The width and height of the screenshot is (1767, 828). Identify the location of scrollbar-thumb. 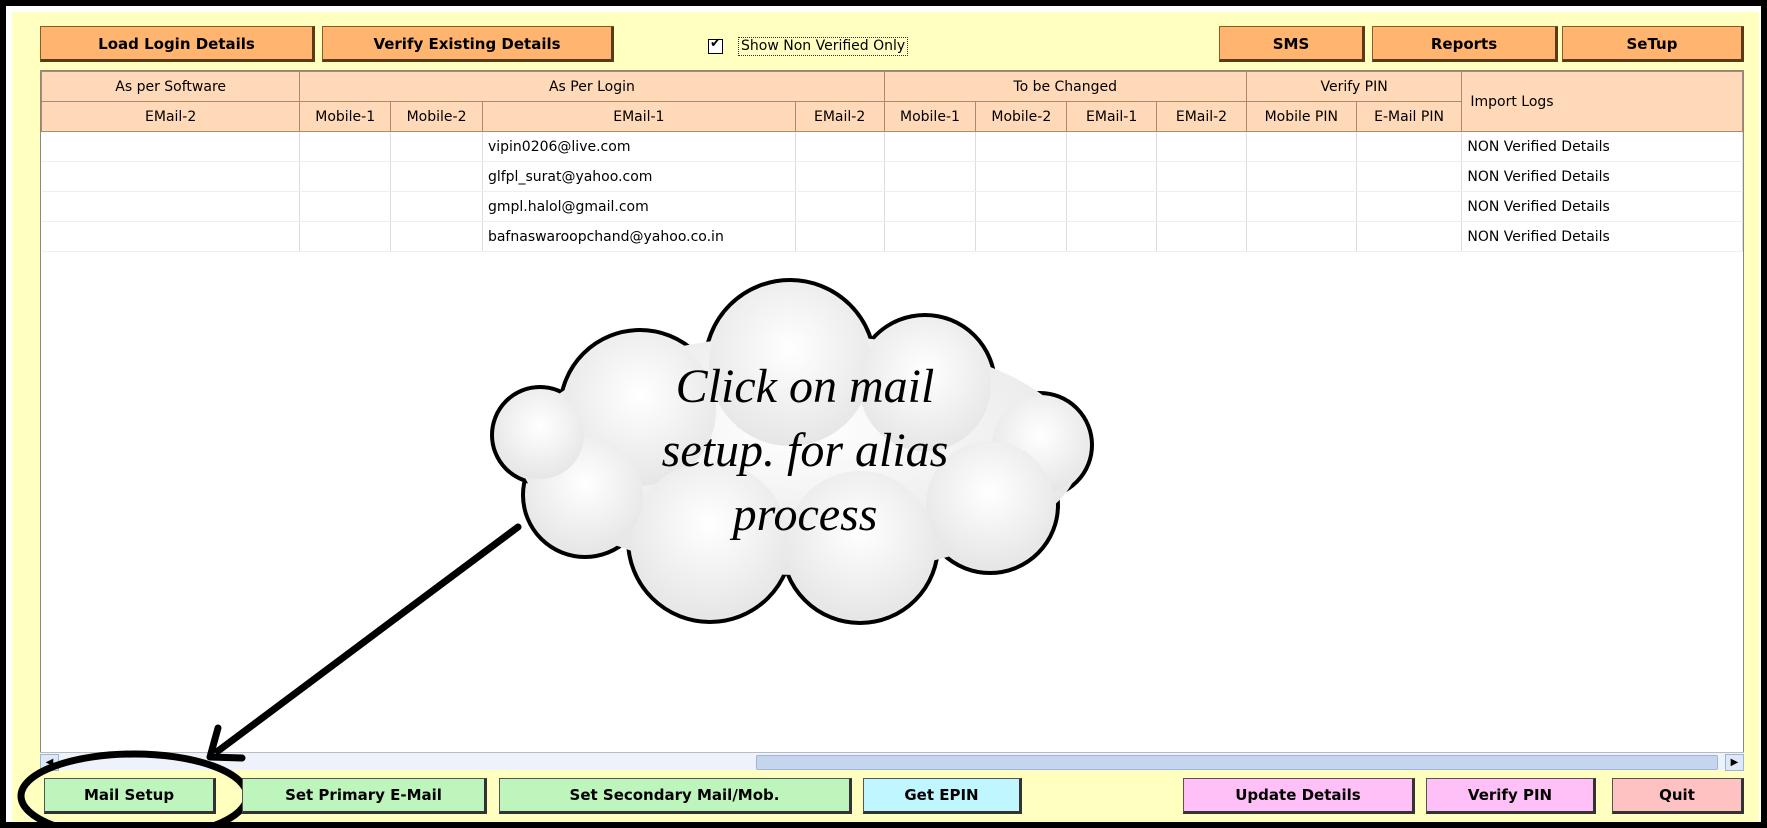
(1237, 762).